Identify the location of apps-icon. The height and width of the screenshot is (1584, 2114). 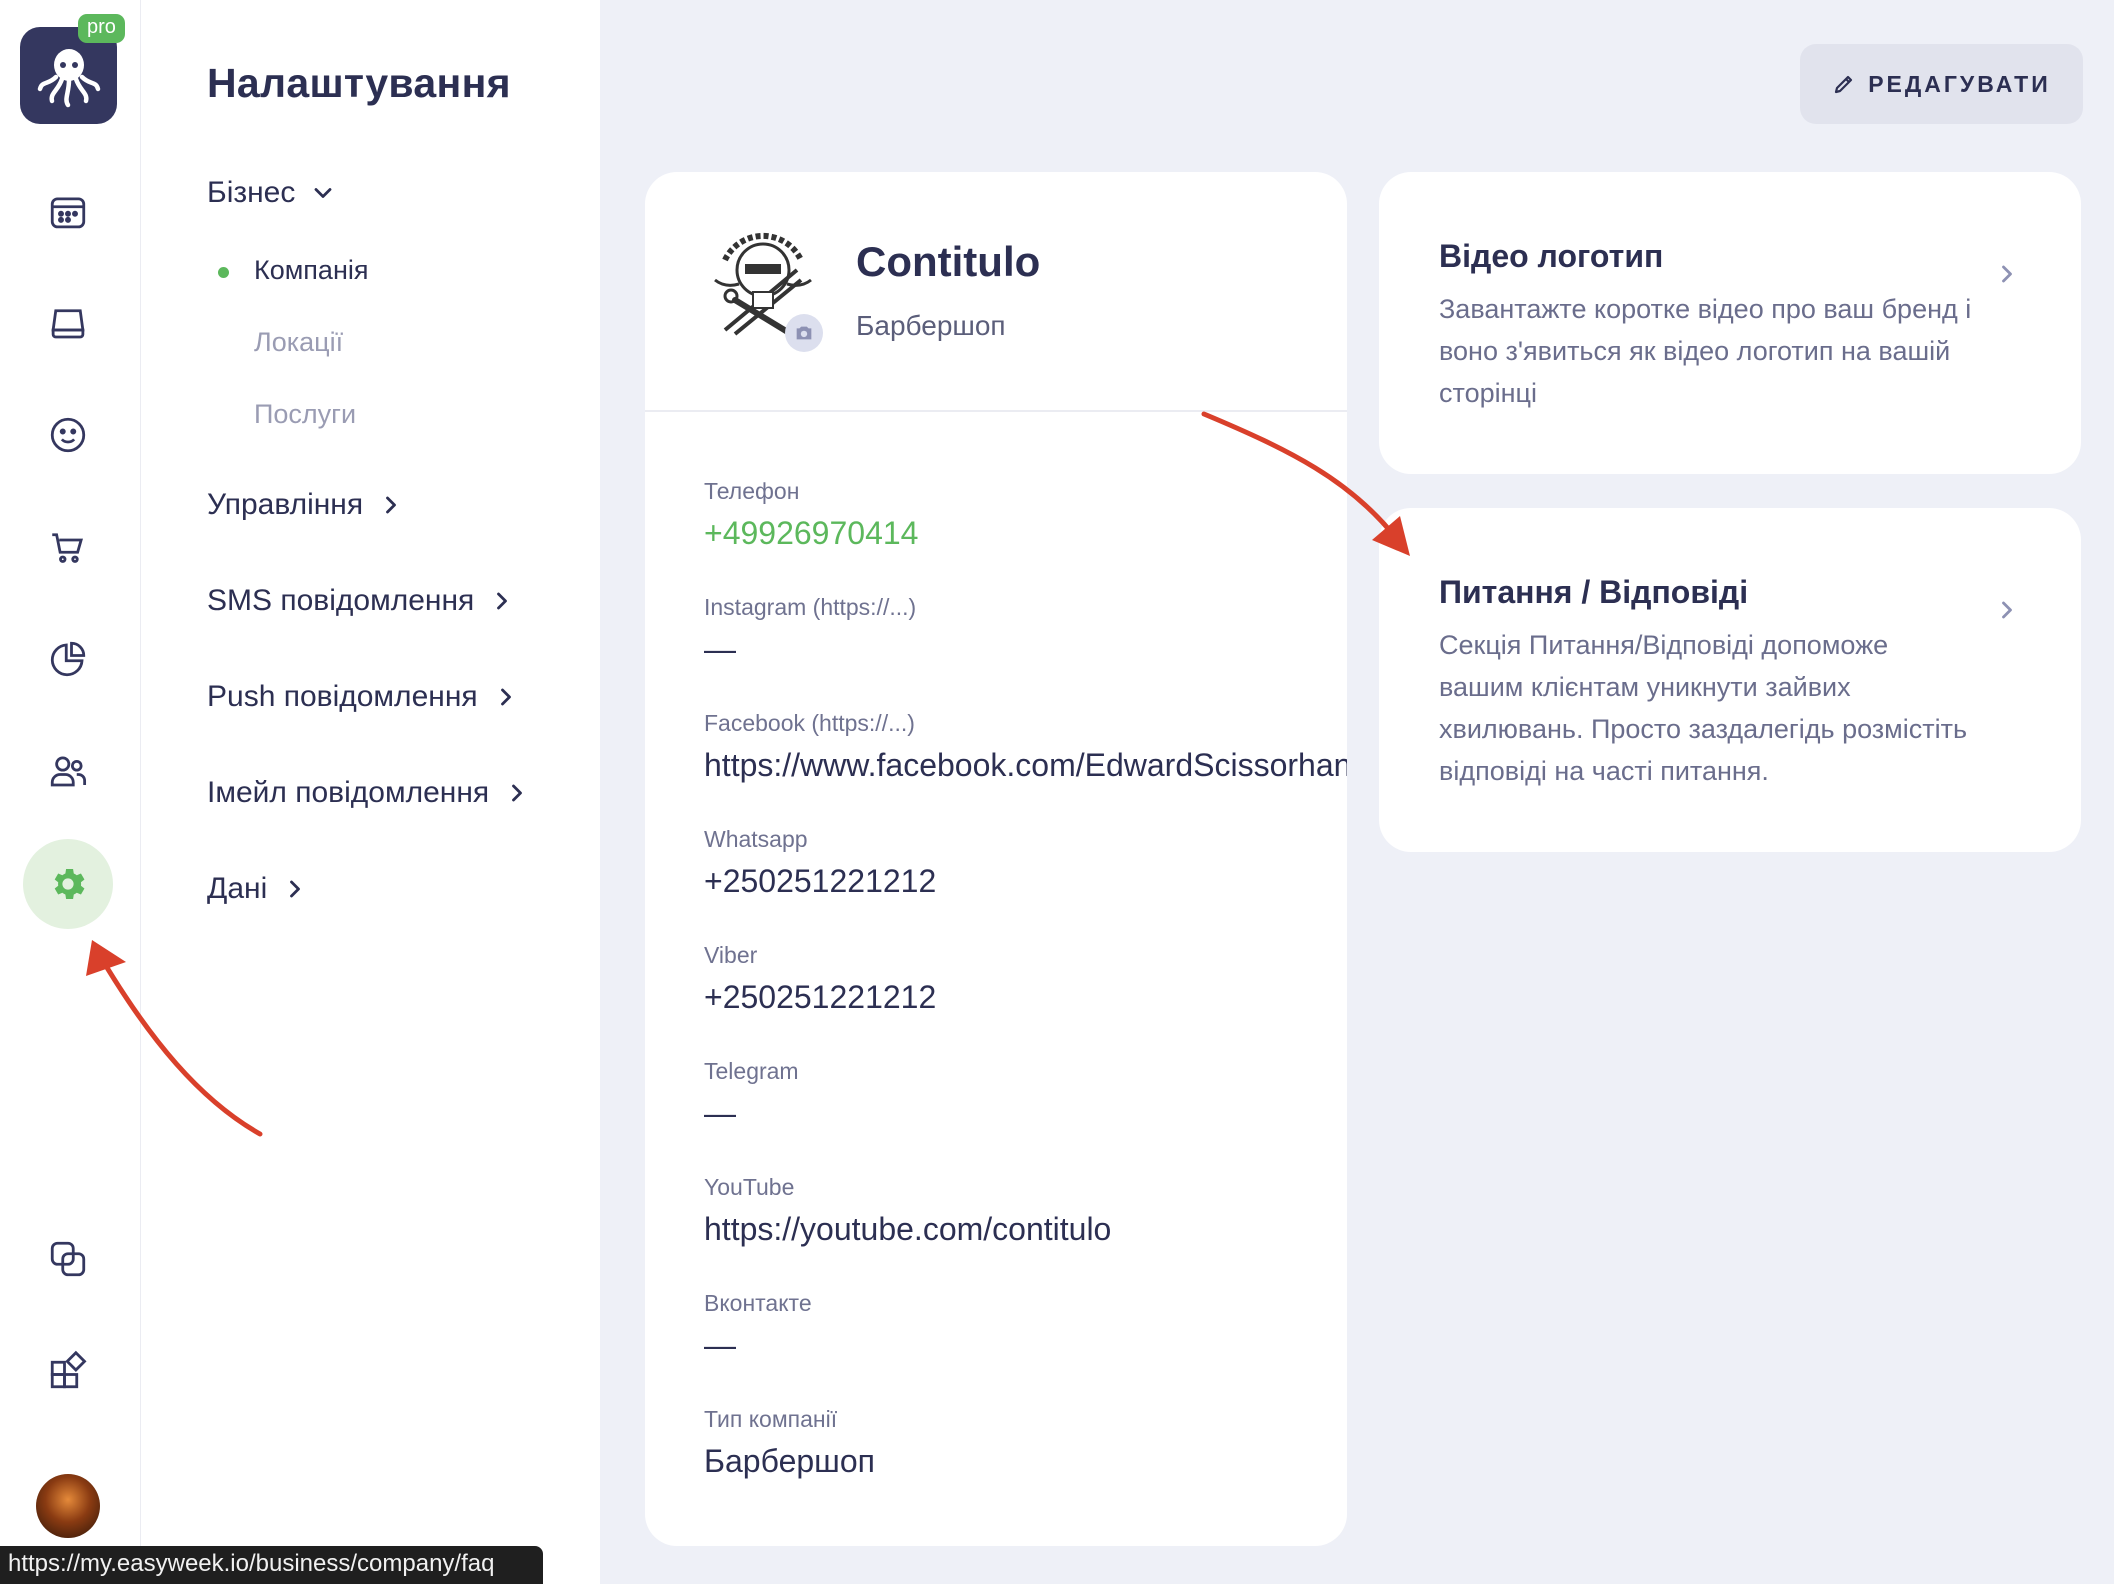
(68, 1371).